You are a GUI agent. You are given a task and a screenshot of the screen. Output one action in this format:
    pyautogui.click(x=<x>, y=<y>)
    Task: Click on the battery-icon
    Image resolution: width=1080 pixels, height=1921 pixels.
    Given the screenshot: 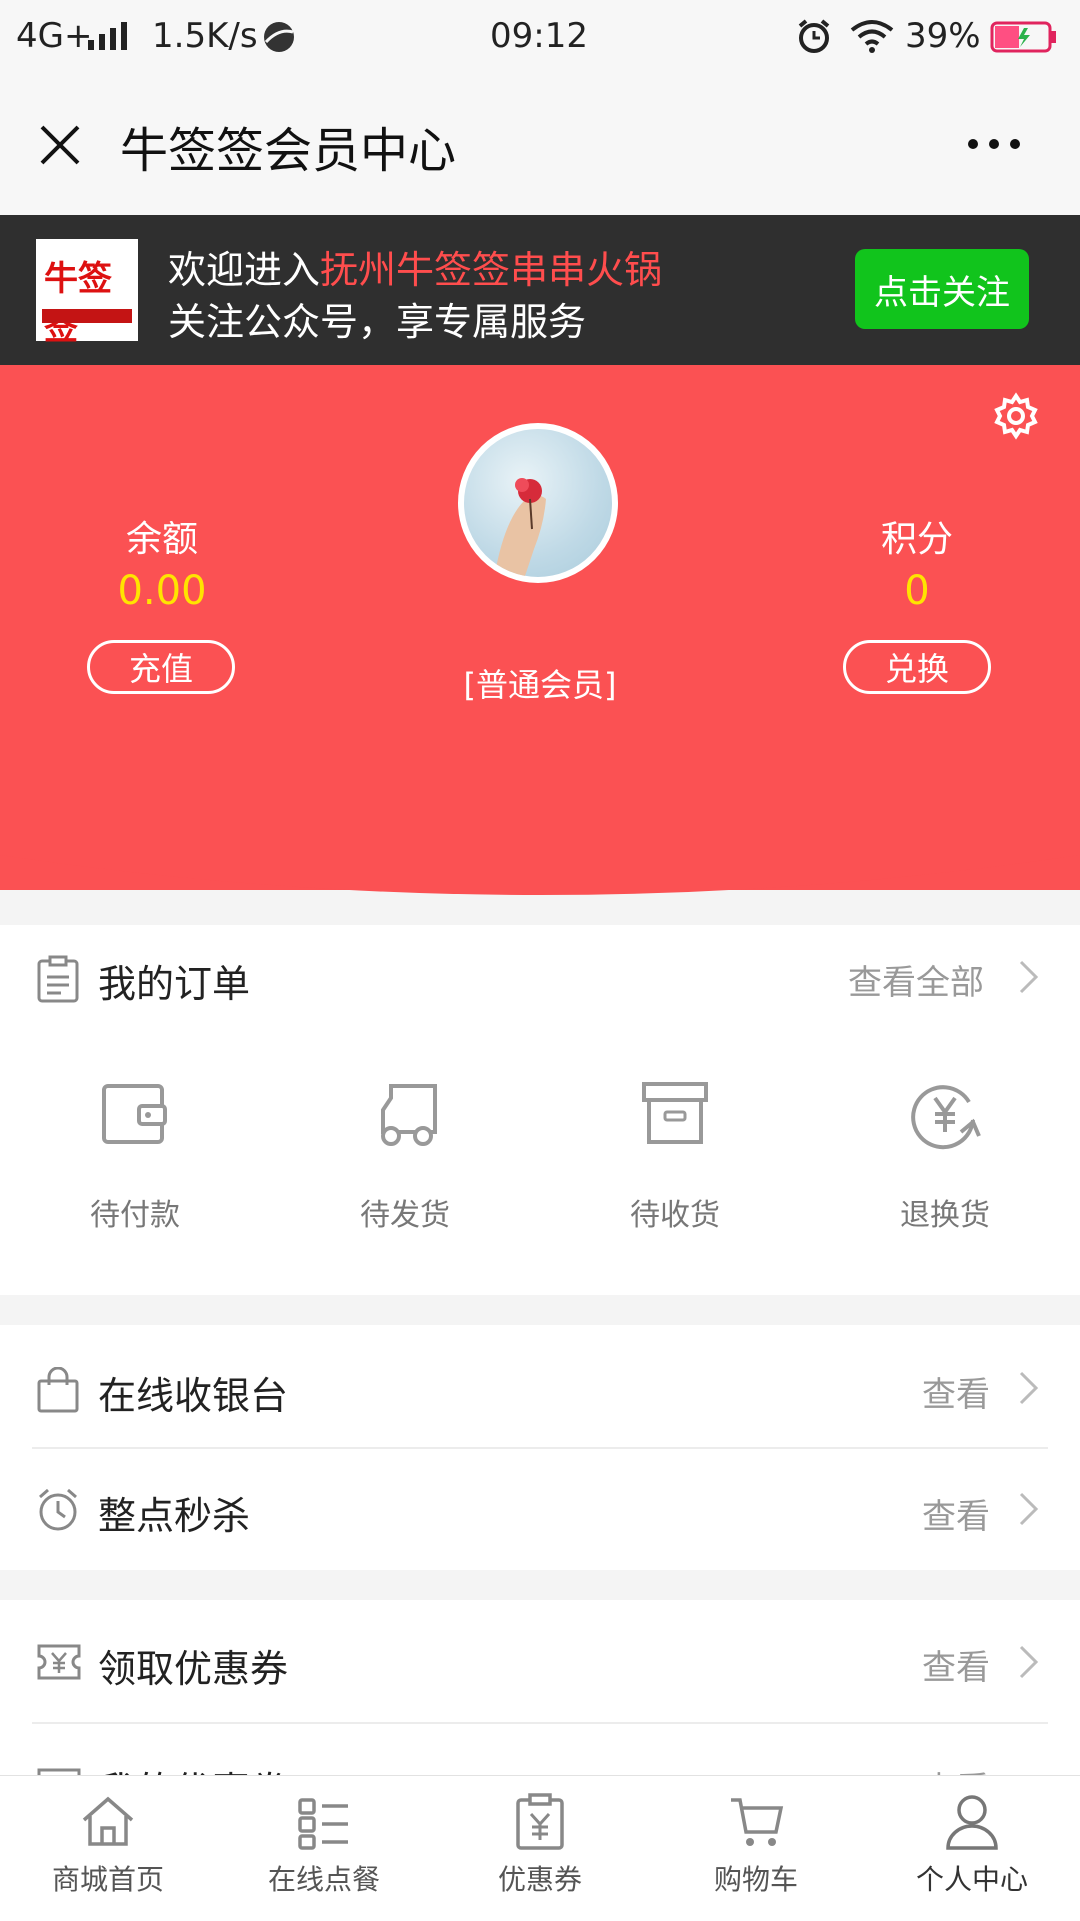 What is the action you would take?
    pyautogui.click(x=1025, y=37)
    